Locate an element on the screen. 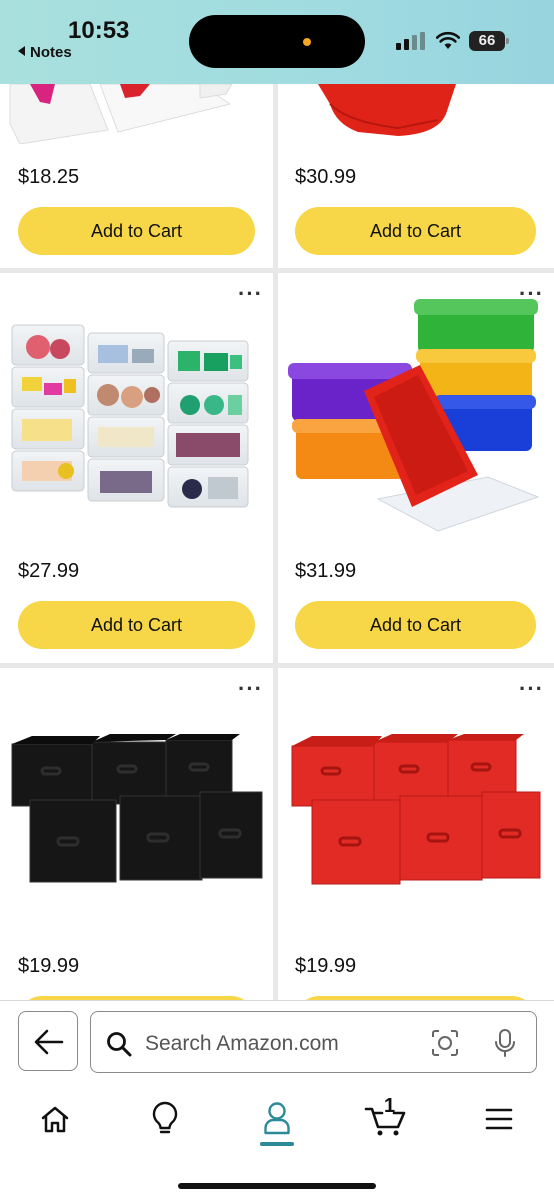 The width and height of the screenshot is (554, 1200). product-price: $31.99 is located at coordinates (326, 571).